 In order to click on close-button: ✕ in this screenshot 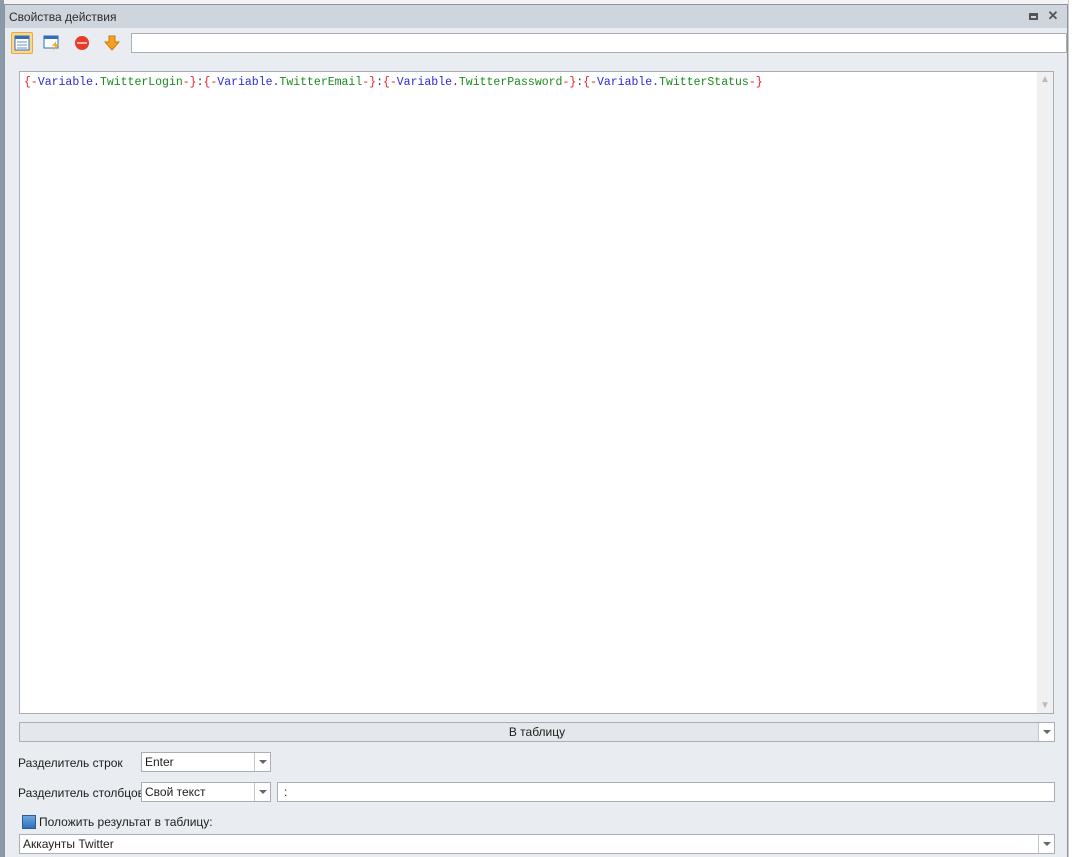, I will do `click(1053, 15)`.